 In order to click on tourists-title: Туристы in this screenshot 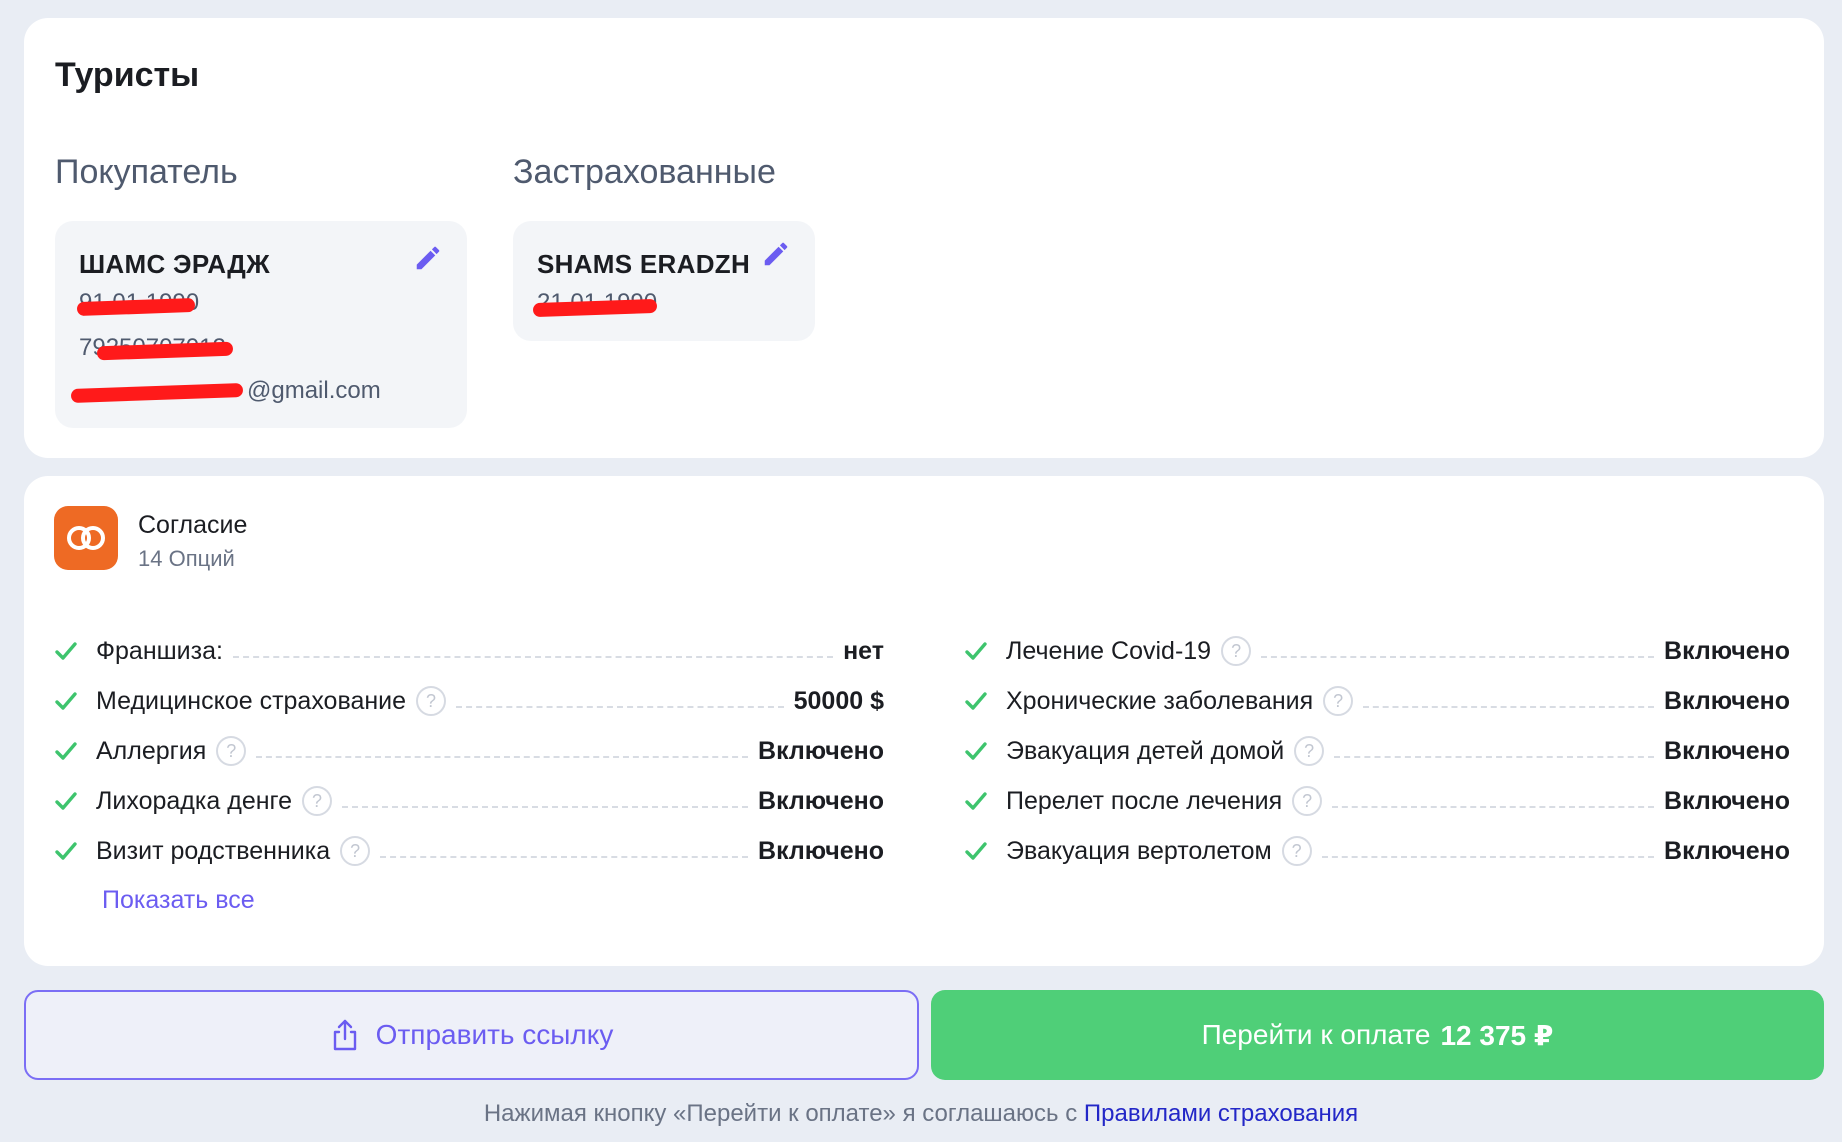, I will do `click(127, 75)`.